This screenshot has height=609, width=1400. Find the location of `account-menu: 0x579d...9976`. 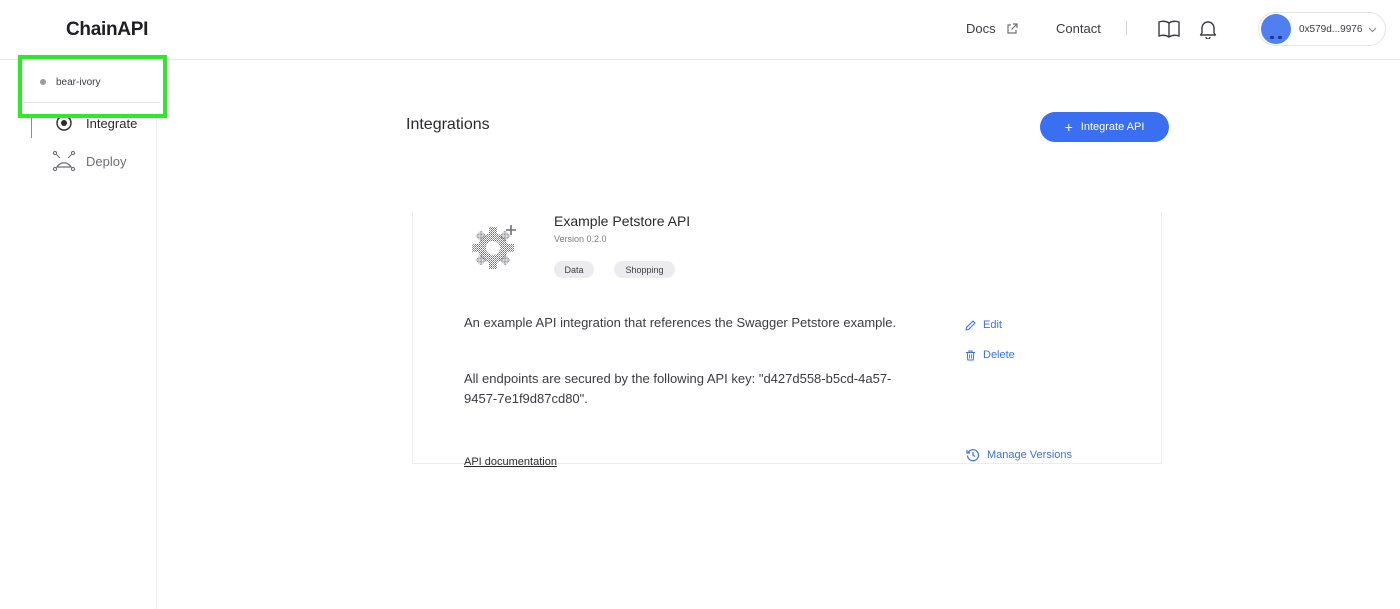

account-menu: 0x579d...9976 is located at coordinates (1322, 29).